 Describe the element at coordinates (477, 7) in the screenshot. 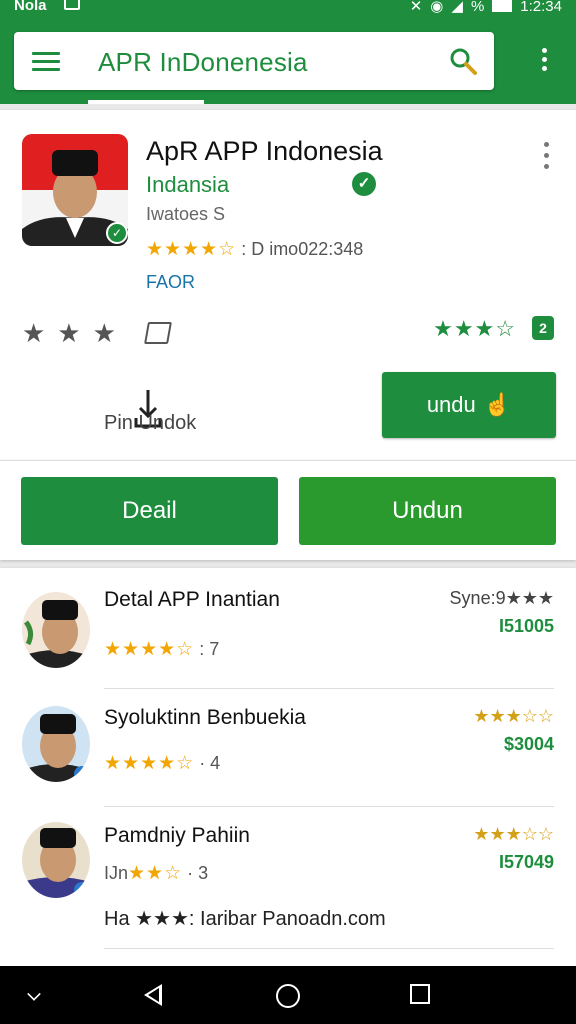

I see `battery-percent: %` at that location.